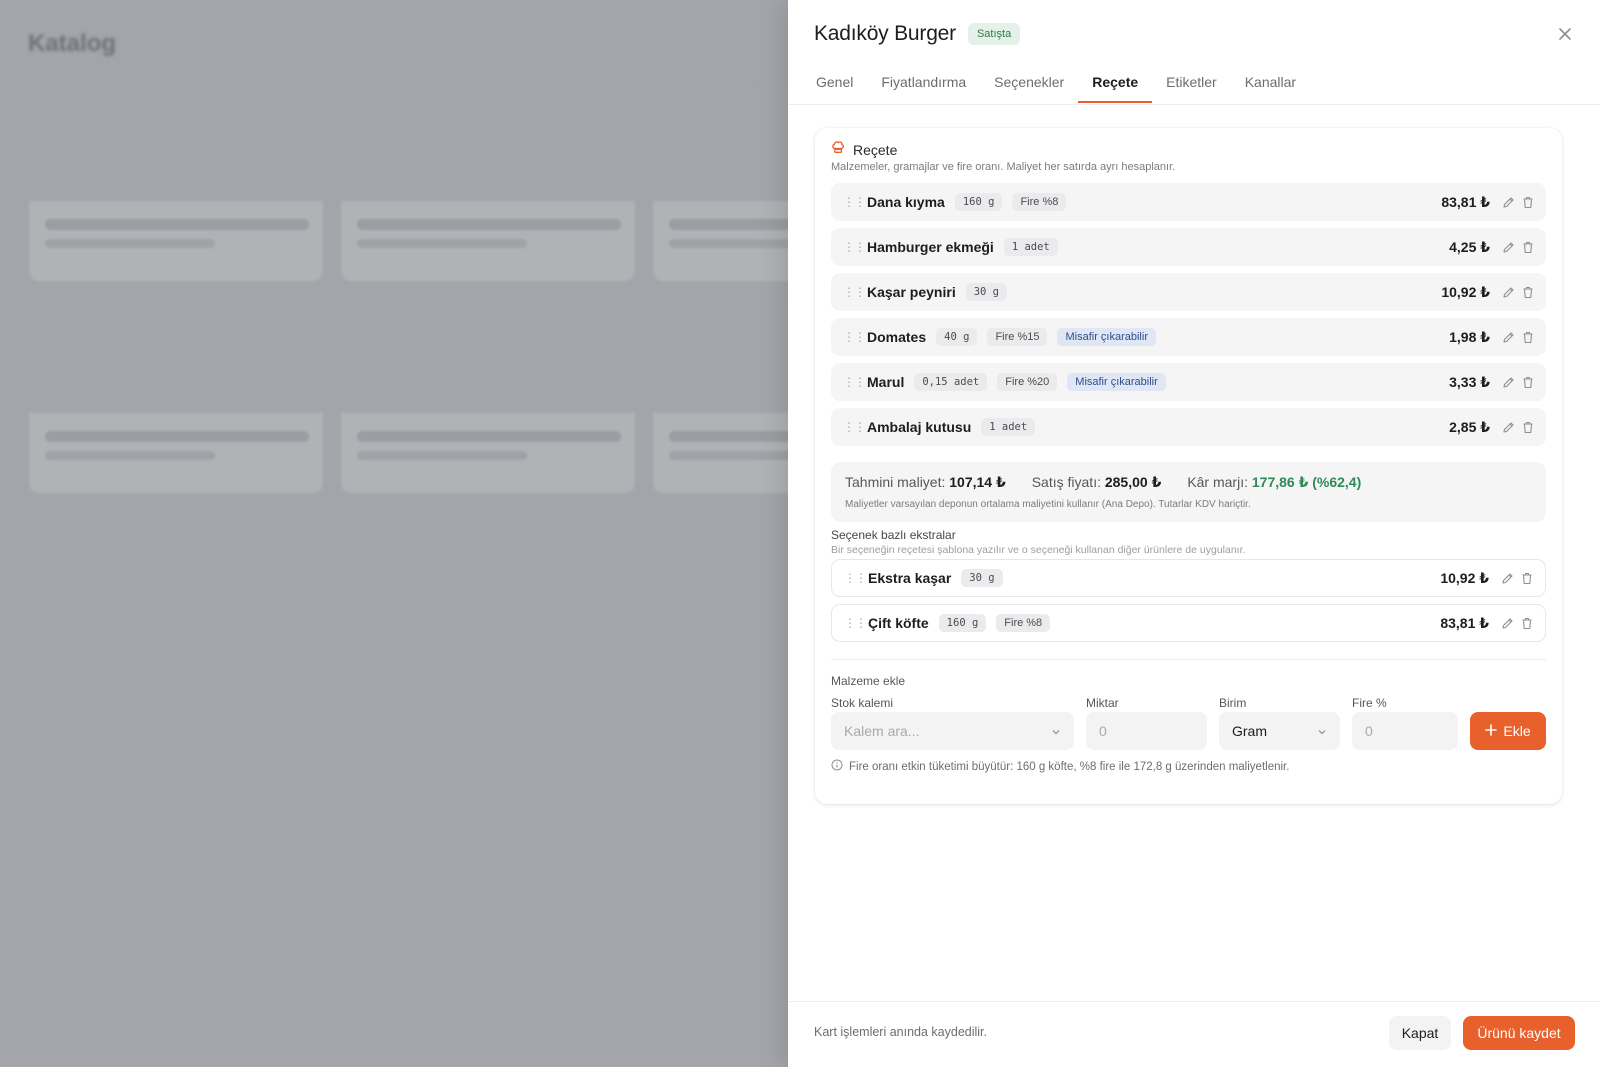 The image size is (1600, 1067). What do you see at coordinates (1194, 1001) in the screenshot?
I see `footer-divider` at bounding box center [1194, 1001].